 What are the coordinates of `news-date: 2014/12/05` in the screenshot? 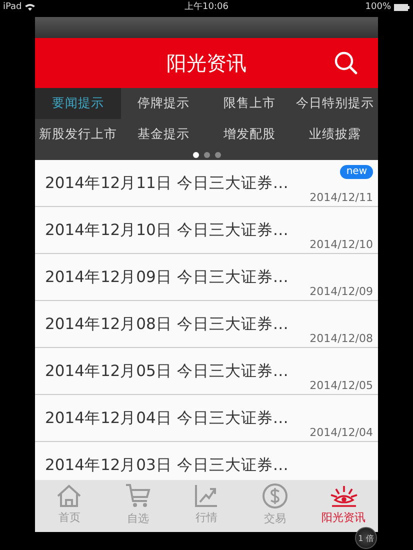 It's located at (341, 385).